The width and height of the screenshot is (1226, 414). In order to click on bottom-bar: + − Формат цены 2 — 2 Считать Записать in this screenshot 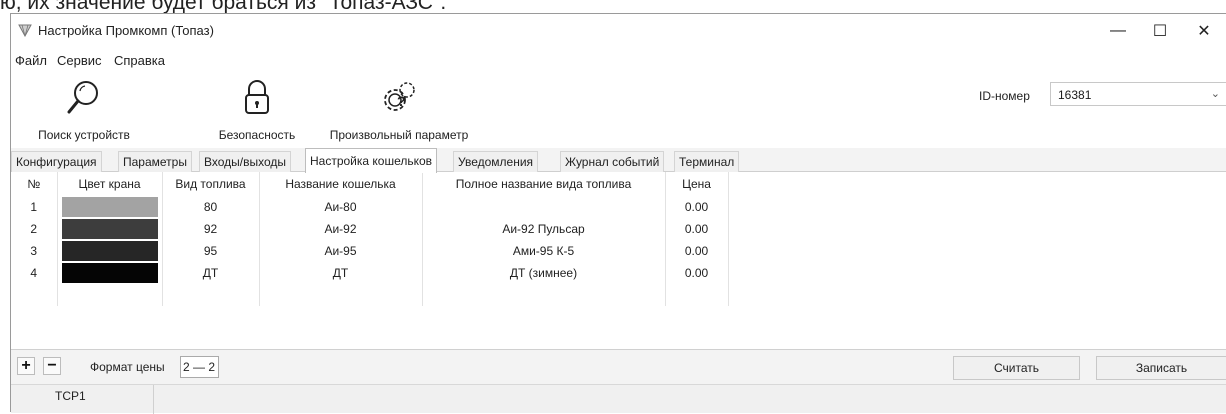, I will do `click(618, 367)`.